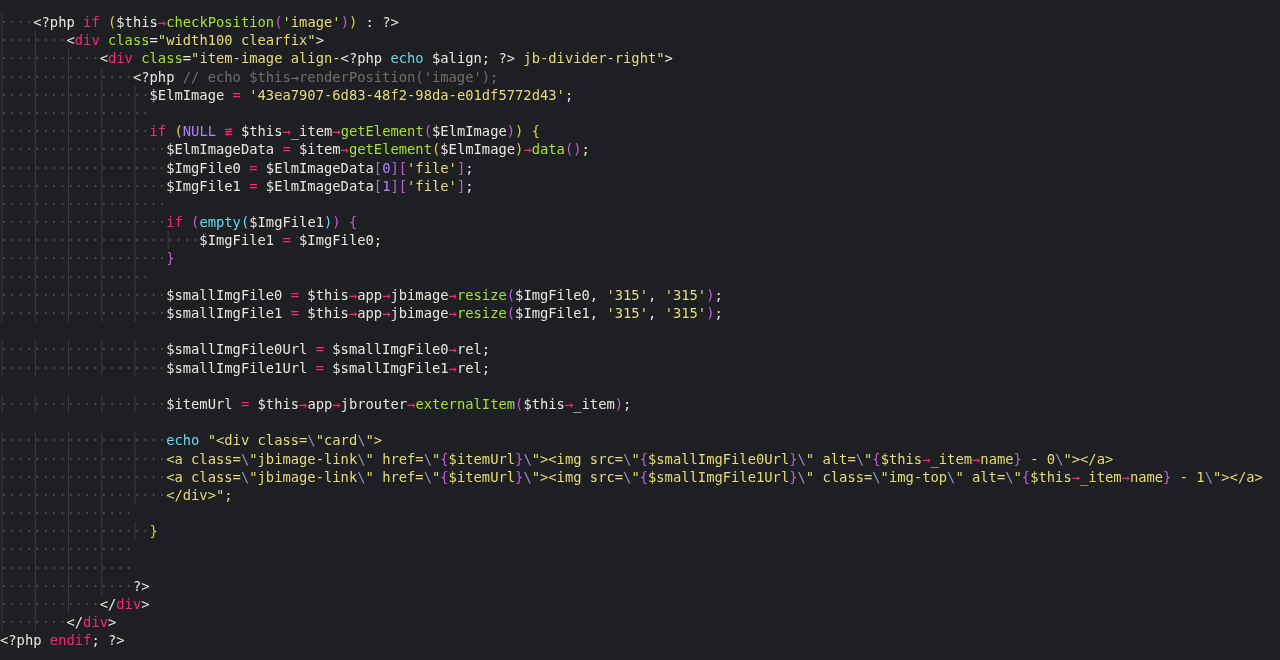  What do you see at coordinates (328, 367) in the screenshot?
I see `code-line: $smallImgFile1Url = $smallImgFile1→rel;` at bounding box center [328, 367].